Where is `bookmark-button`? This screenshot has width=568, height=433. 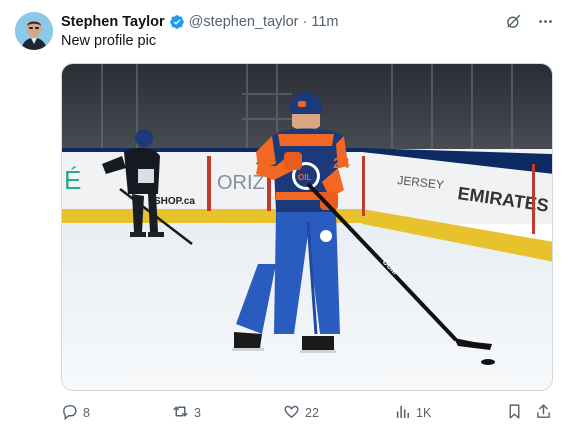
bookmark-button is located at coordinates (514, 413).